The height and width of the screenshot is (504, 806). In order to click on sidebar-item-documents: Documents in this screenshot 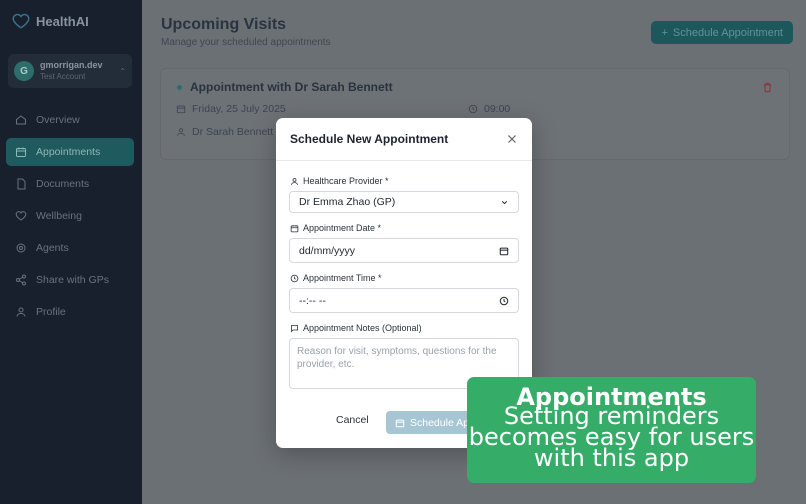, I will do `click(70, 184)`.